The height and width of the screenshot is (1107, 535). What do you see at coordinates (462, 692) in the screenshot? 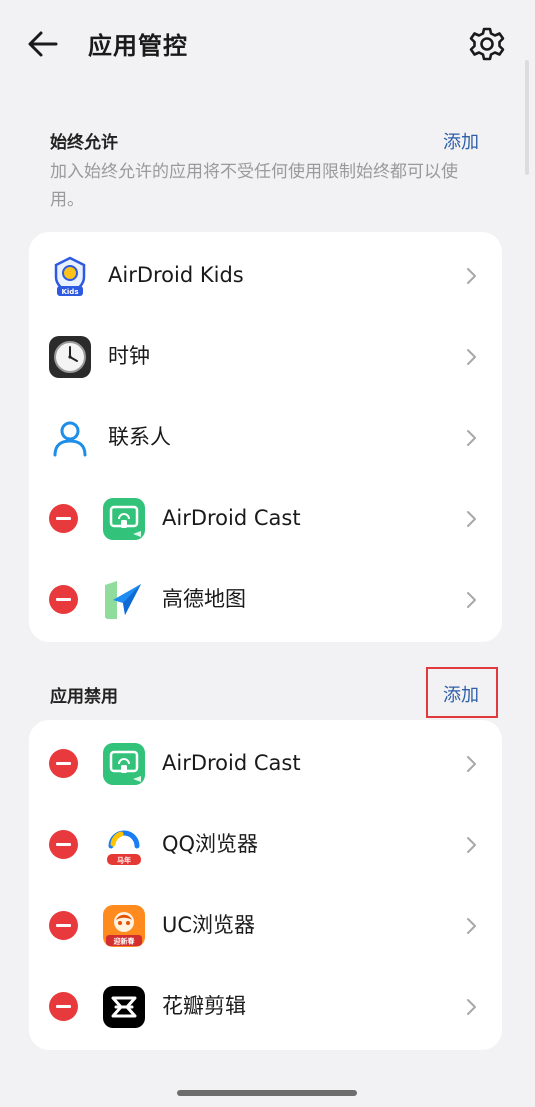
I see `highlight-box` at bounding box center [462, 692].